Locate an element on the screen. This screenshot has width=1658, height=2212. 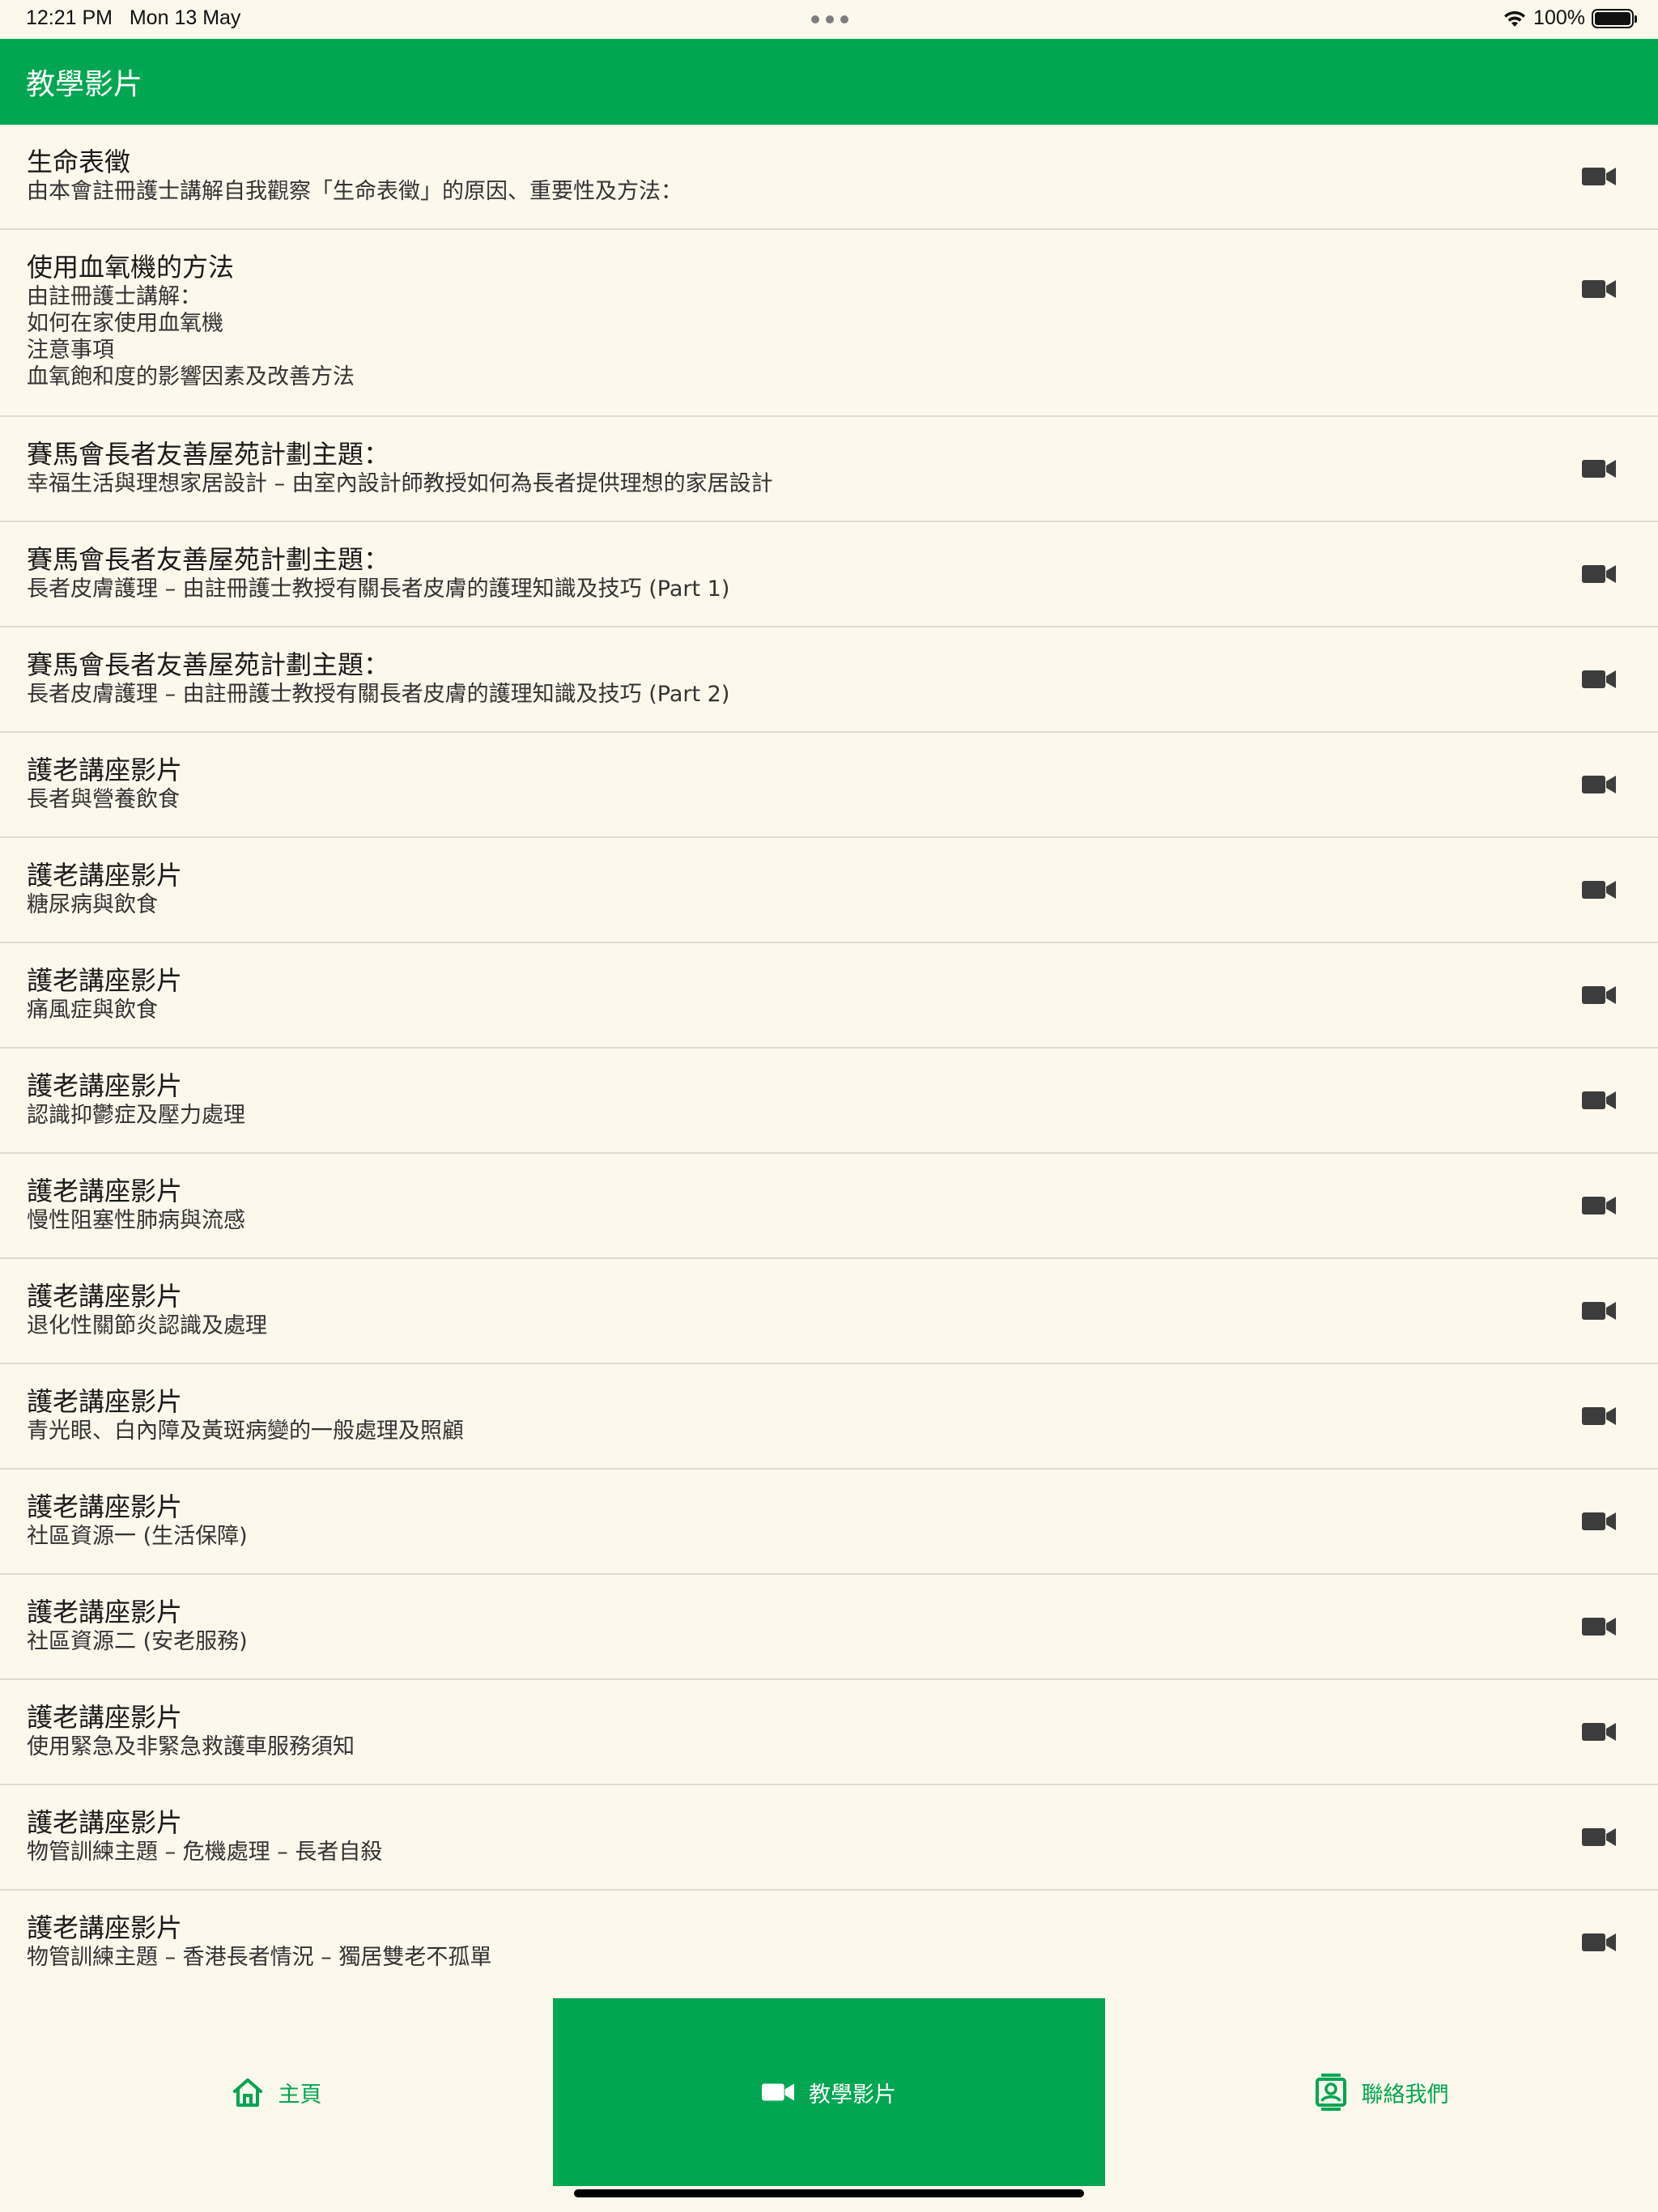
status-time: 12:21 PM Mon 13 May is located at coordinates (133, 18).